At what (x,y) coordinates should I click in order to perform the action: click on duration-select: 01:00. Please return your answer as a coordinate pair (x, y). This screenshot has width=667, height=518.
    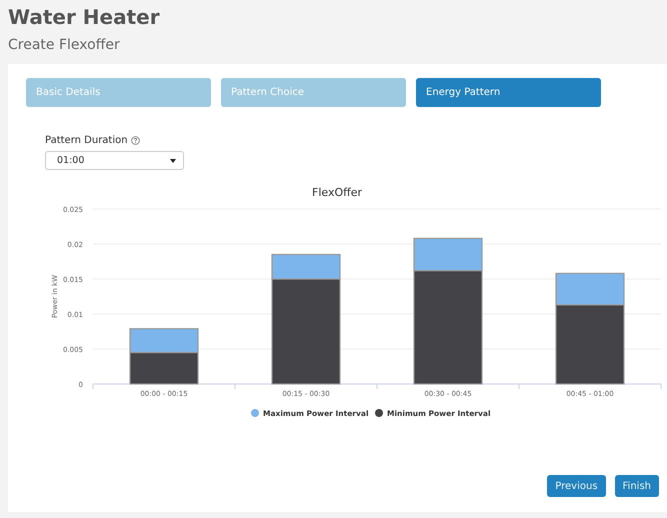
    Looking at the image, I should click on (114, 160).